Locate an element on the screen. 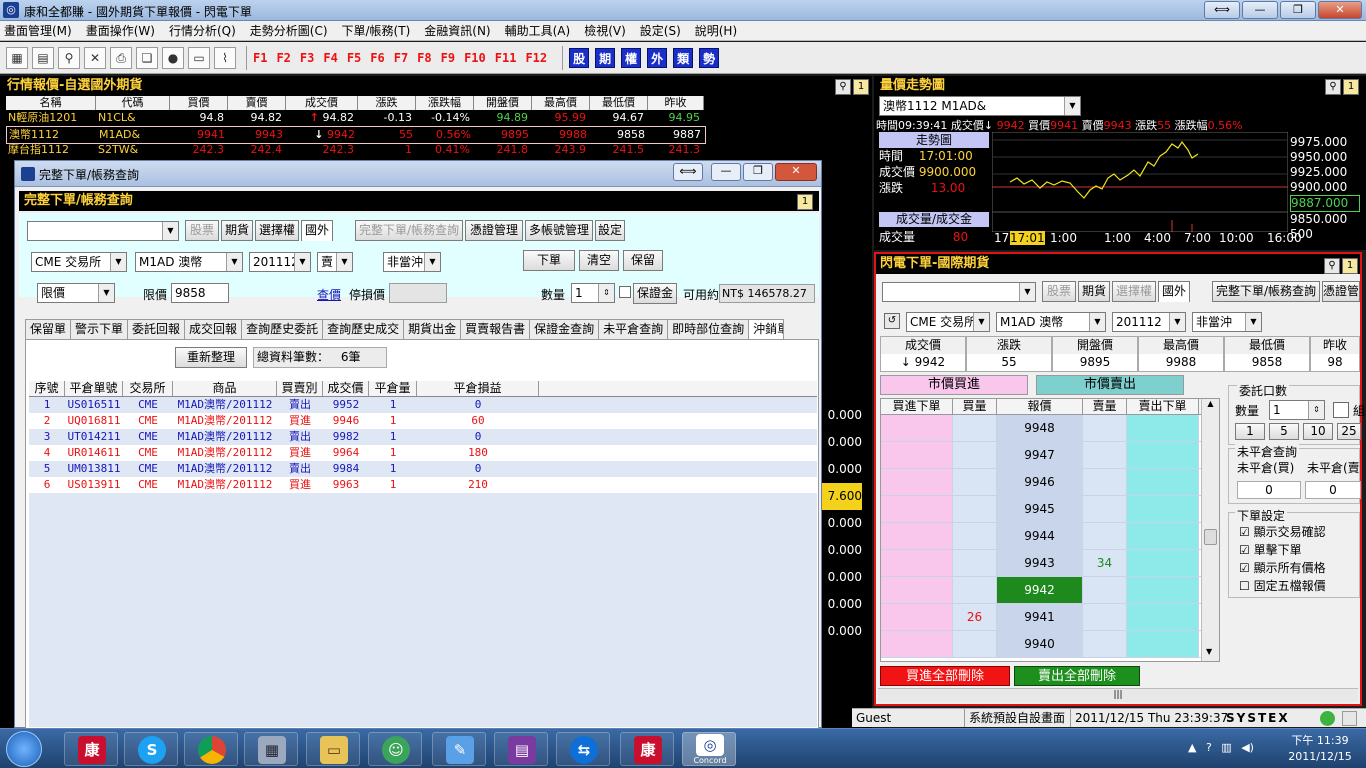  menu-quote-analysis: 行情分析(Q) is located at coordinates (202, 30).